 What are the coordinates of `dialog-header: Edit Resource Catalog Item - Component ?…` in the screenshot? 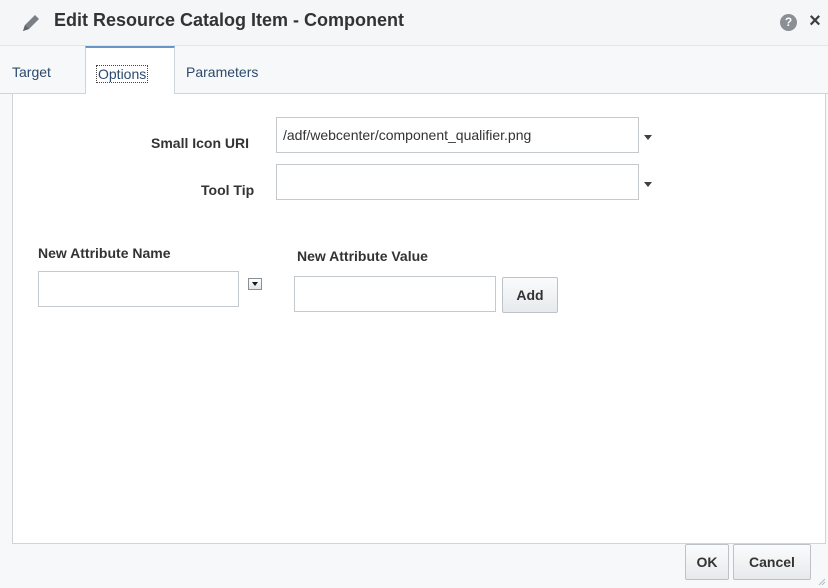 It's located at (414, 23).